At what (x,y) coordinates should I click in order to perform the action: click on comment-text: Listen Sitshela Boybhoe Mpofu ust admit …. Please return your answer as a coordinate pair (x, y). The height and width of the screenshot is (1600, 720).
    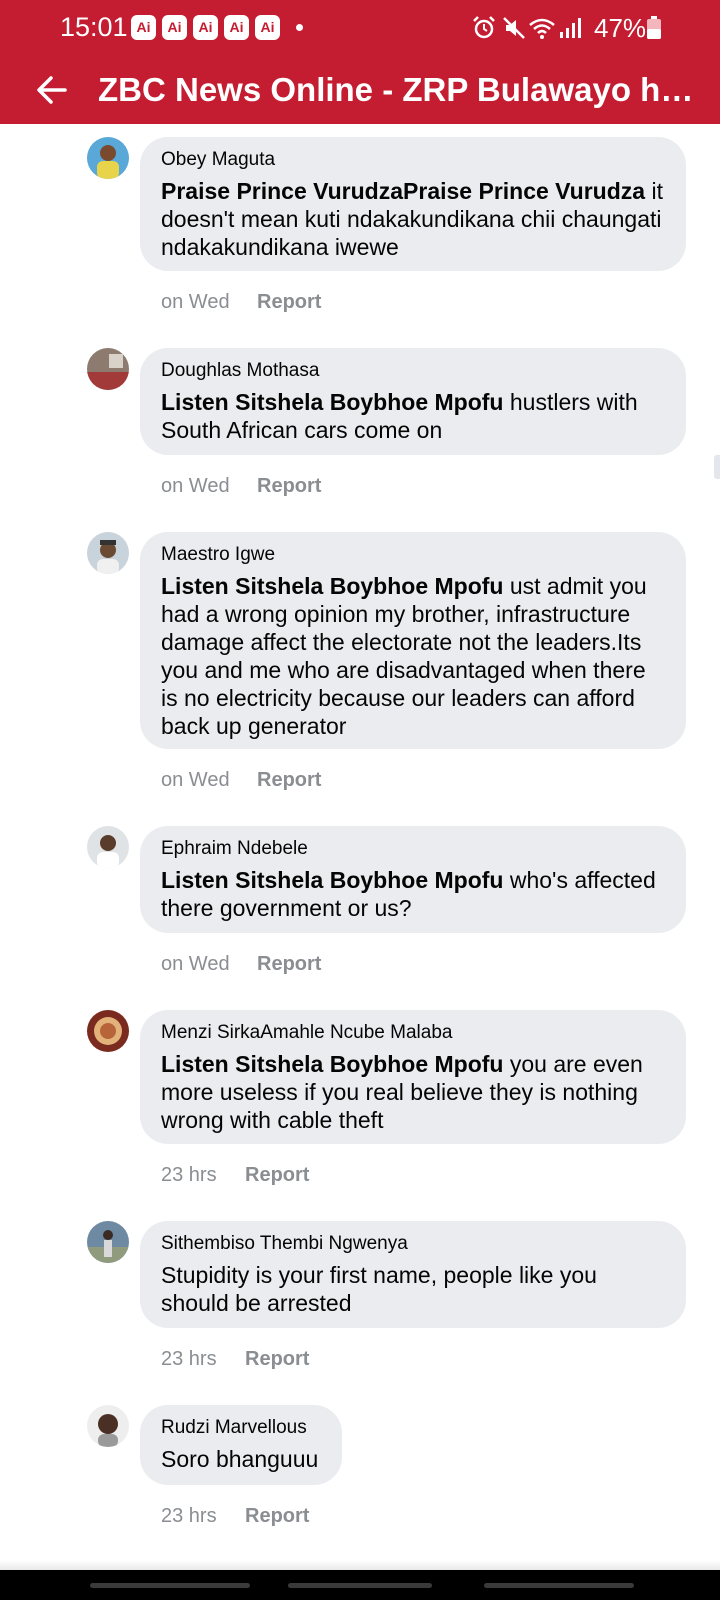
    Looking at the image, I should click on (404, 656).